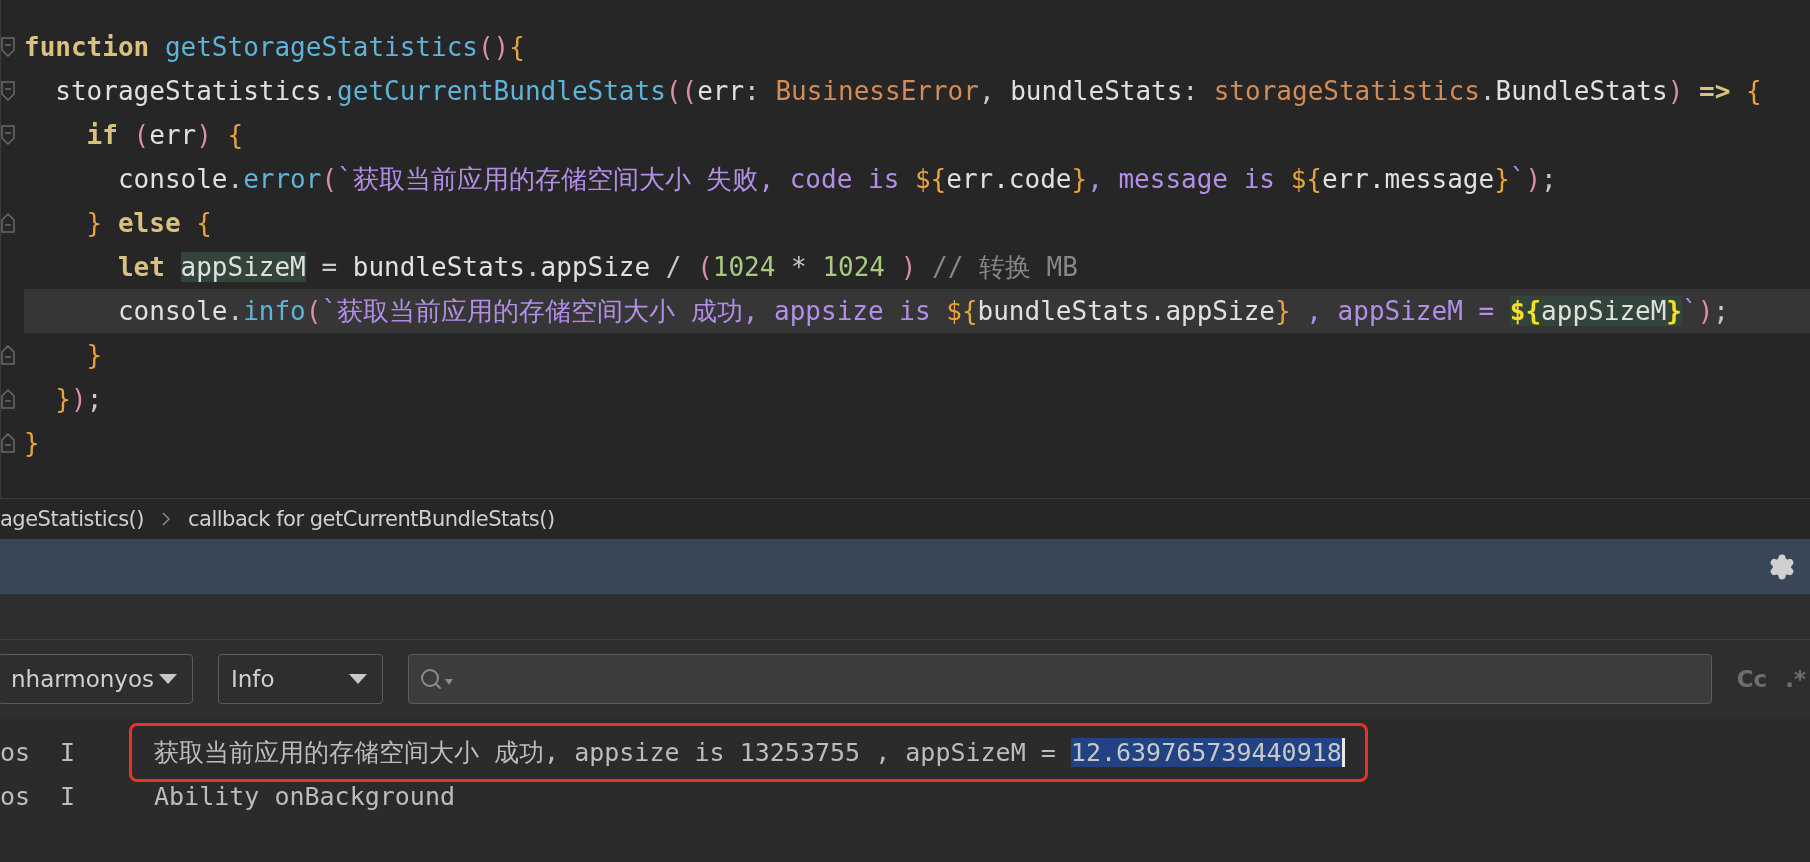  Describe the element at coordinates (300, 679) in the screenshot. I see `level-dropdown: Info` at that location.